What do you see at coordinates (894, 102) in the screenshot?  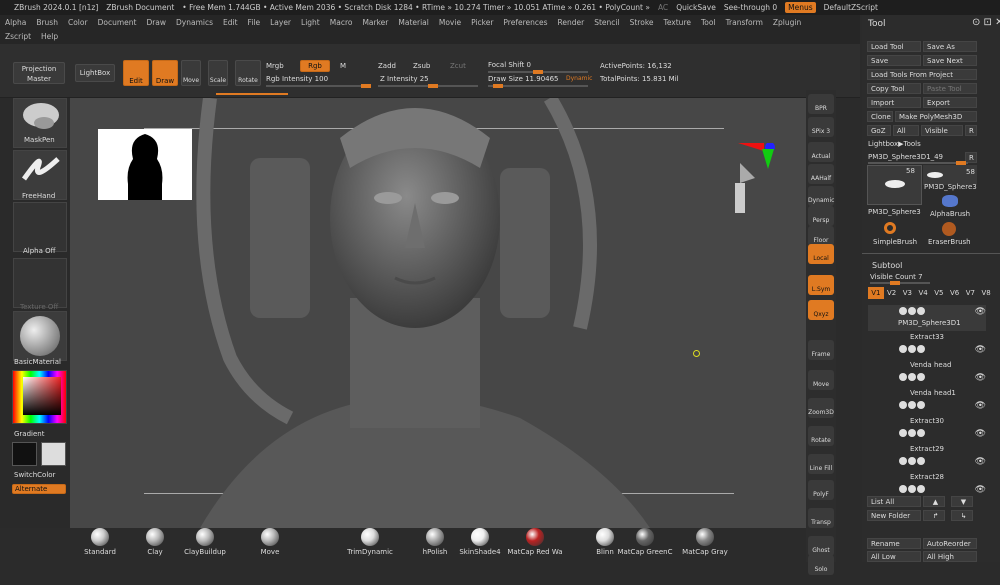 I see `import-button: Import` at bounding box center [894, 102].